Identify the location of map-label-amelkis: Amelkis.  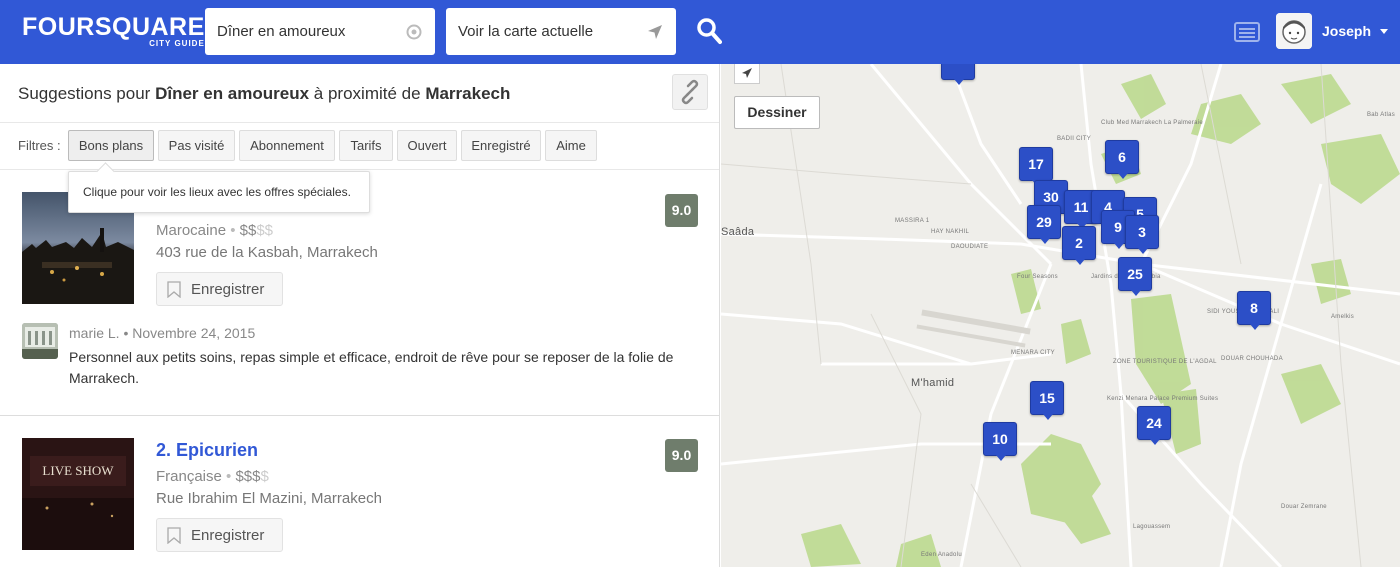
(1343, 317).